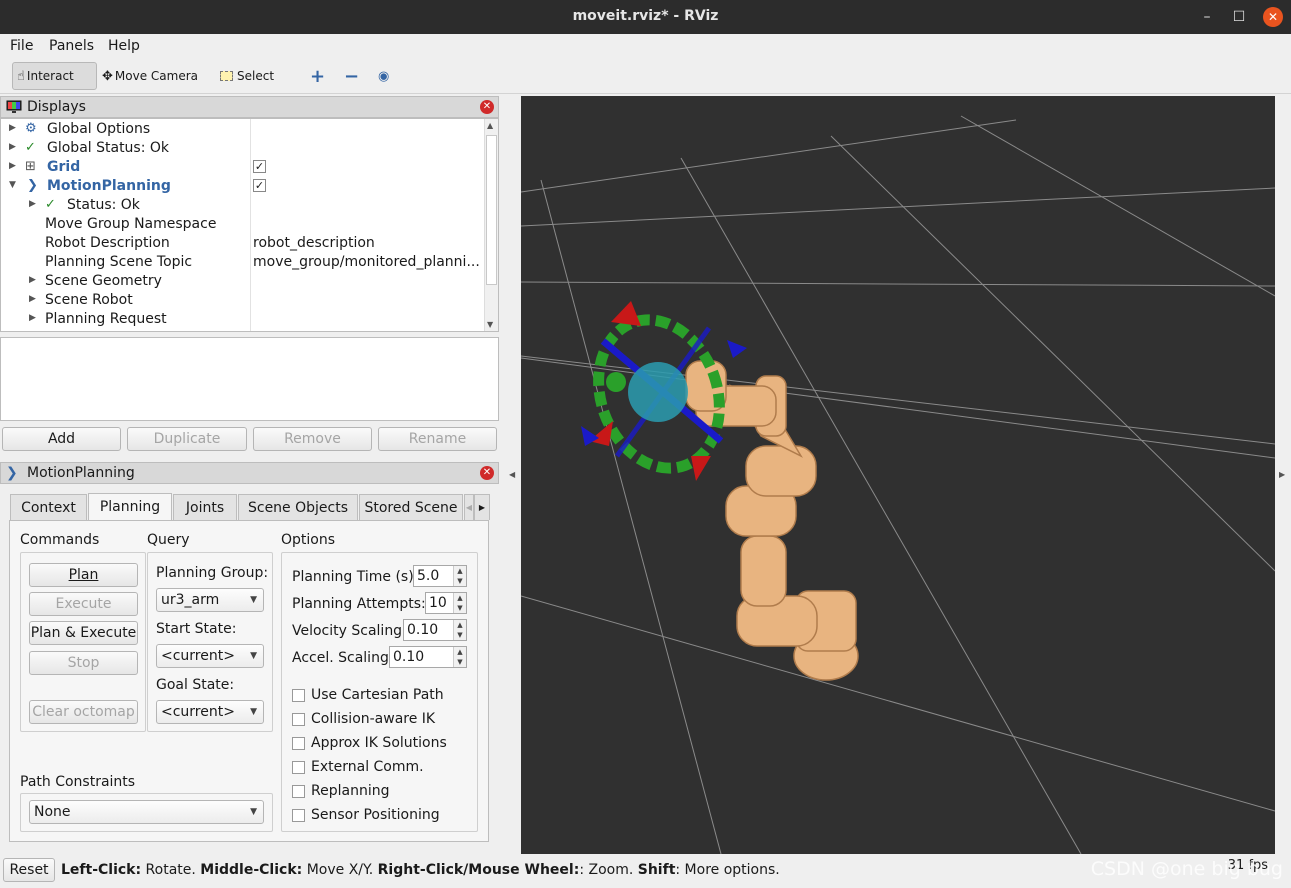 This screenshot has height=888, width=1291. Describe the element at coordinates (108, 148) in the screenshot. I see `tree-row-label: Global Status: Ok` at that location.